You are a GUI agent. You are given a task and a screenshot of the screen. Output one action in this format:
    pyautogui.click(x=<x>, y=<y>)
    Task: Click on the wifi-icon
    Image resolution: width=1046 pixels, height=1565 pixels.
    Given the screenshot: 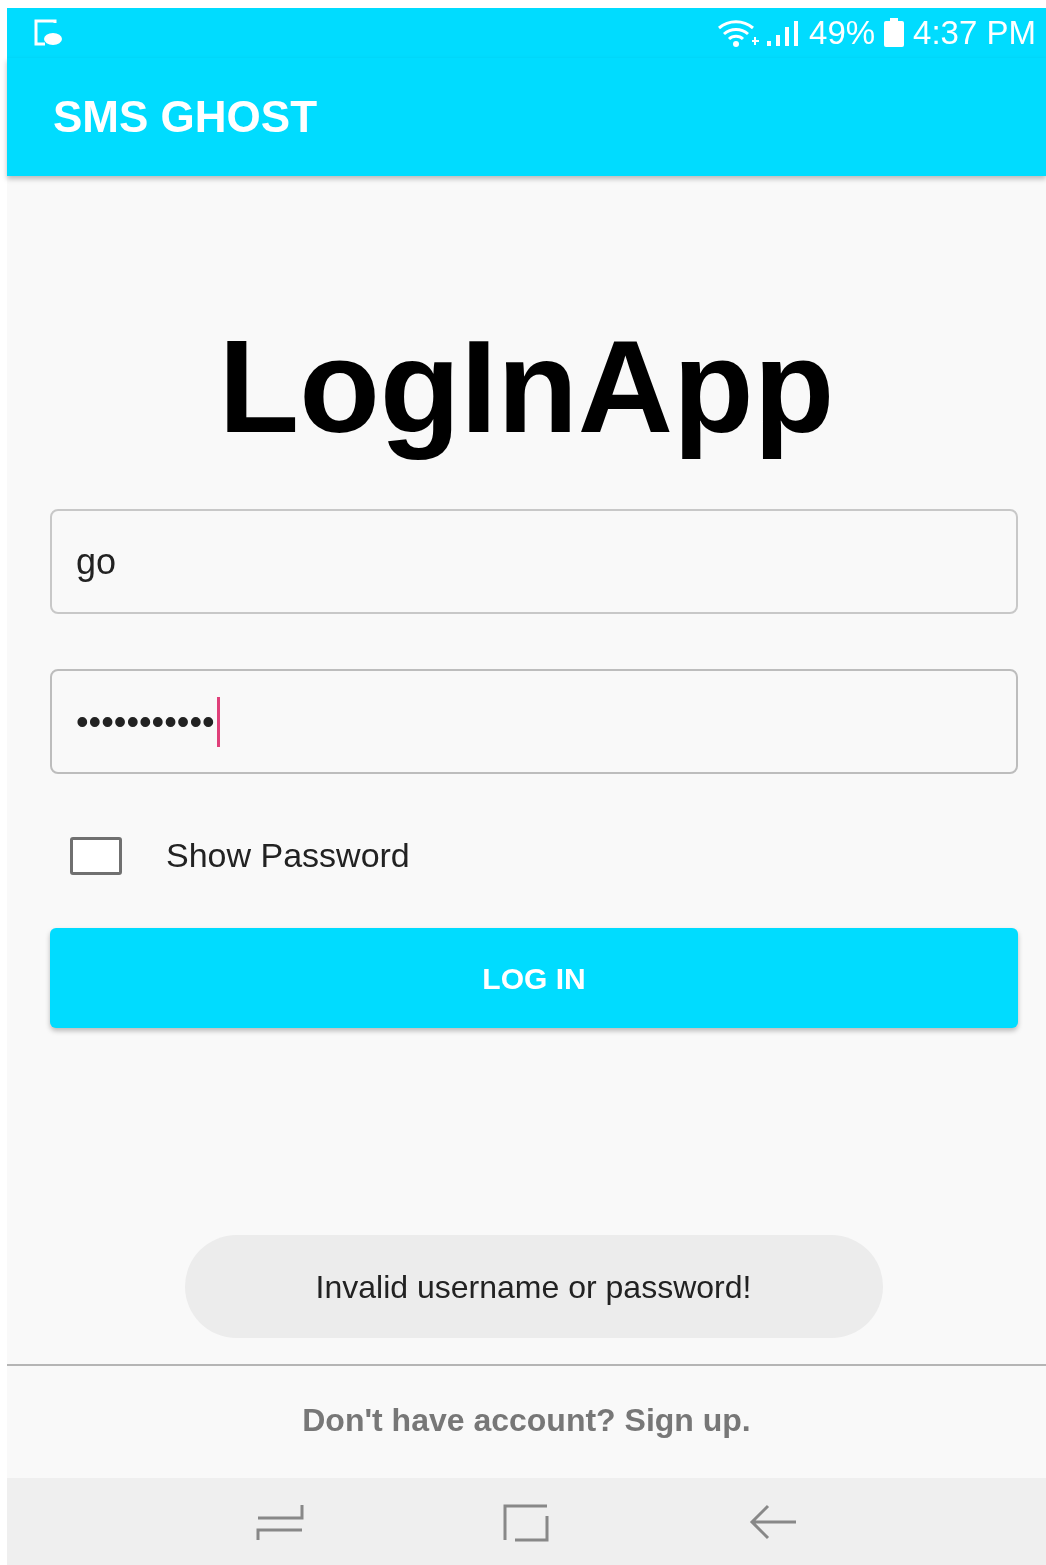 What is the action you would take?
    pyautogui.click(x=739, y=33)
    